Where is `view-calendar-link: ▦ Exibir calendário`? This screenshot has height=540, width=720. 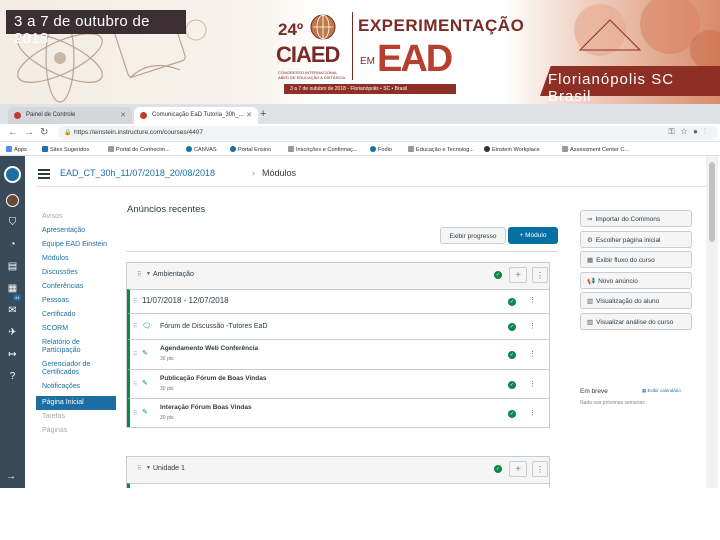 view-calendar-link: ▦ Exibir calendário is located at coordinates (661, 391).